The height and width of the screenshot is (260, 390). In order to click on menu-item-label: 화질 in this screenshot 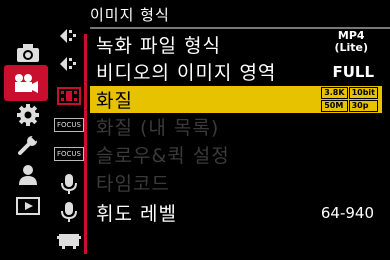, I will do `click(114, 101)`.